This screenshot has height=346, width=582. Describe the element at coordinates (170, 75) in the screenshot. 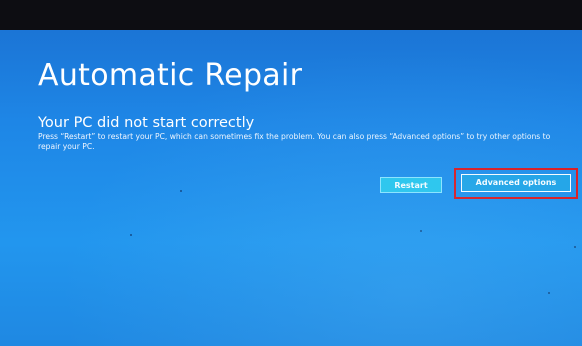

I see `page-title: Automatic Repair` at that location.